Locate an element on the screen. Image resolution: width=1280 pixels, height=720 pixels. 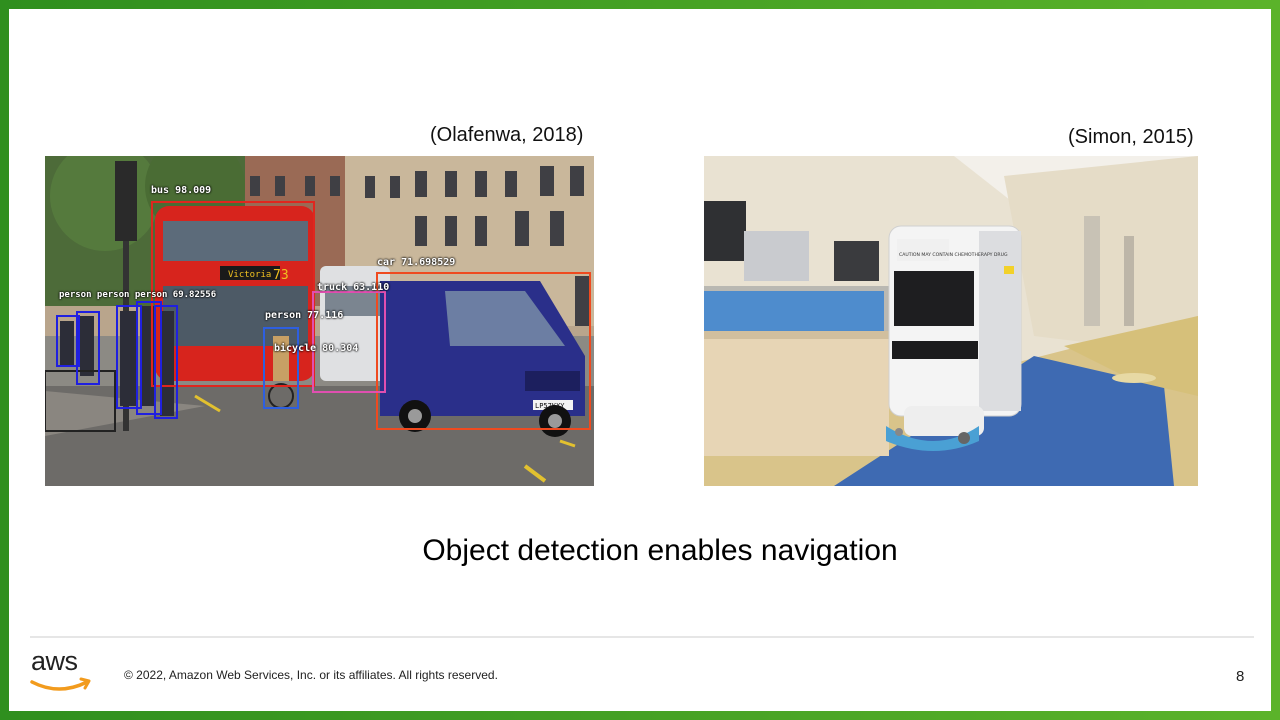
robot-warning-label: CAUTION MAY CONTAIN CHEMOTHERAPY DRUG is located at coordinates (953, 255).